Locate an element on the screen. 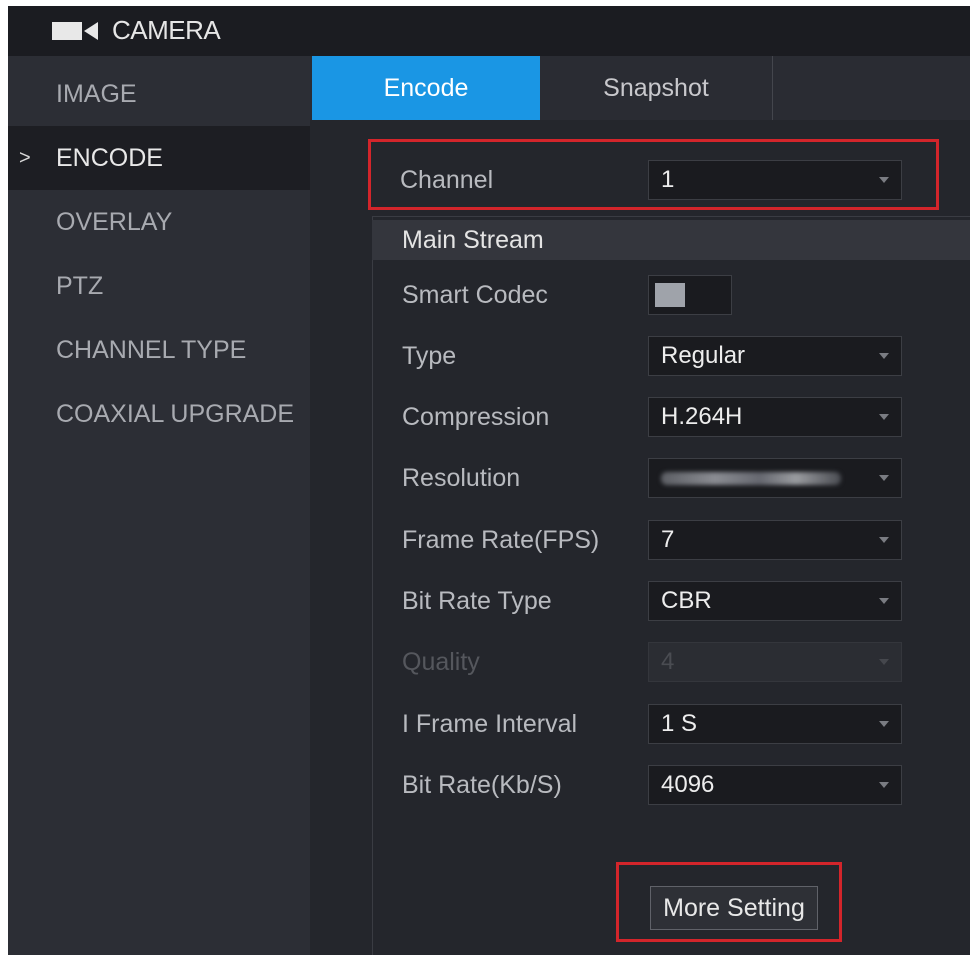 This screenshot has width=973, height=957. sidebar-item-channel-type: CHANNEL TYPE is located at coordinates (159, 350).